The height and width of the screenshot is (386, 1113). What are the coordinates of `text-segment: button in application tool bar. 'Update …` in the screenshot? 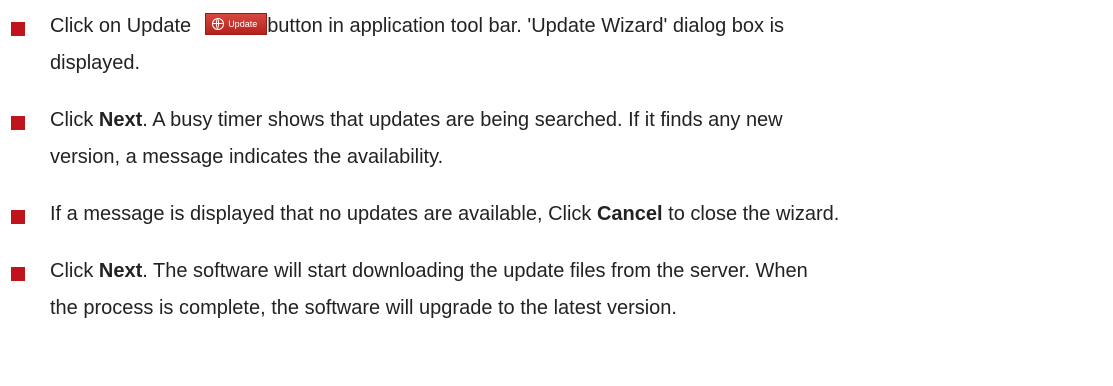 It's located at (526, 26).